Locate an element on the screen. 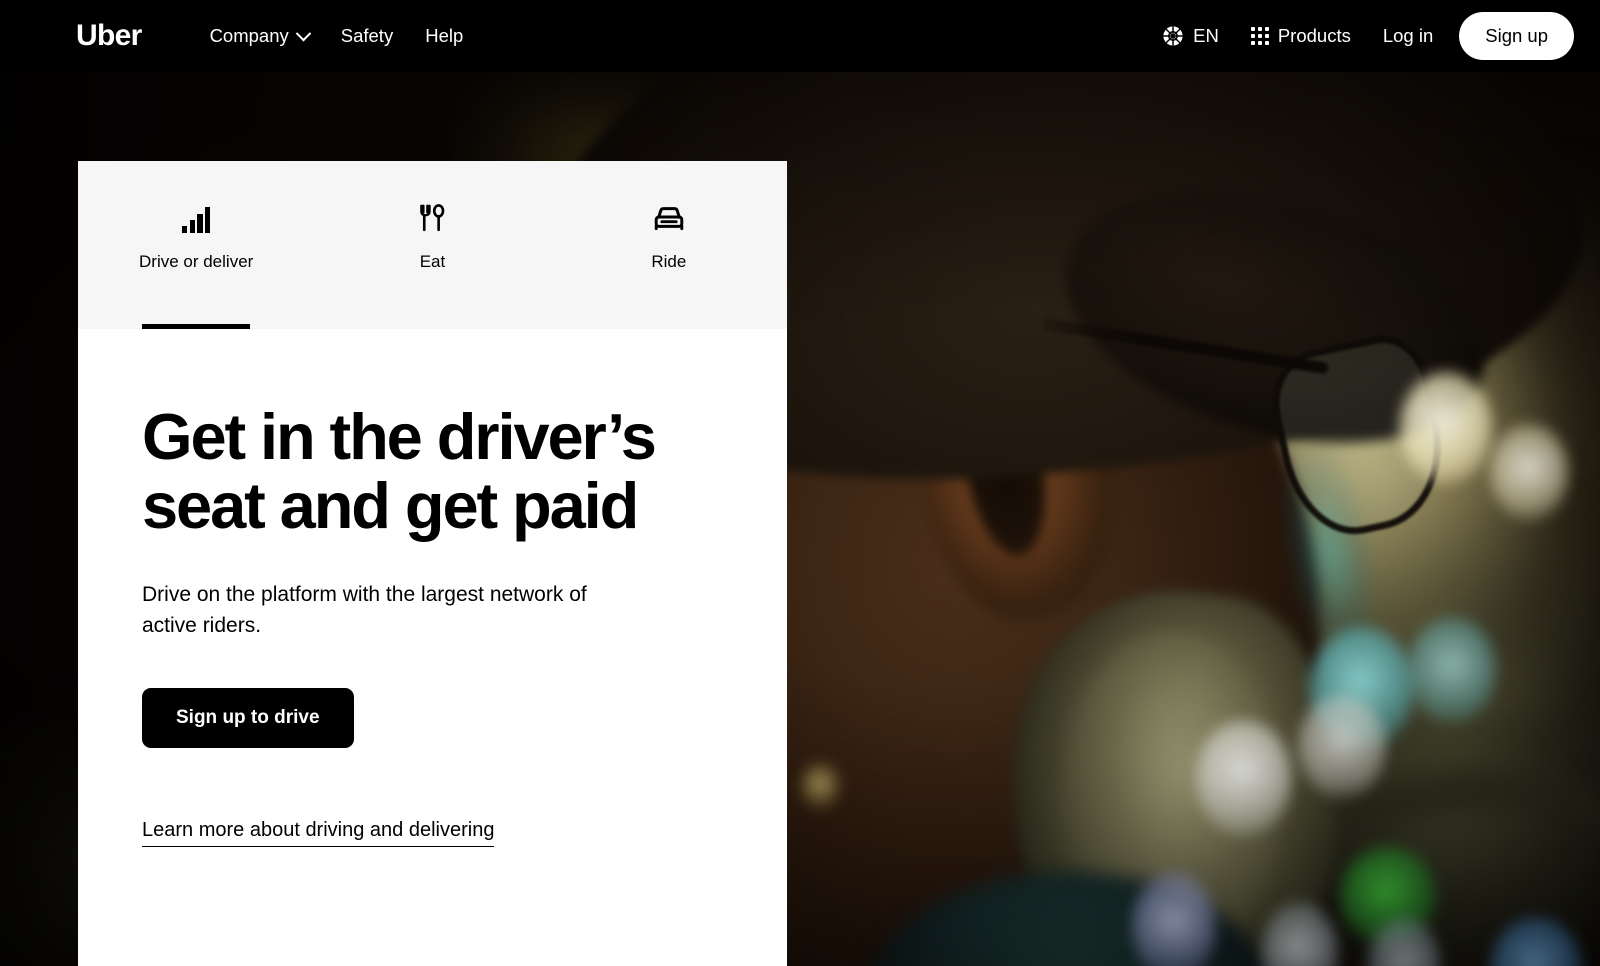 The height and width of the screenshot is (966, 1600). nav-item-help: Help is located at coordinates (444, 36).